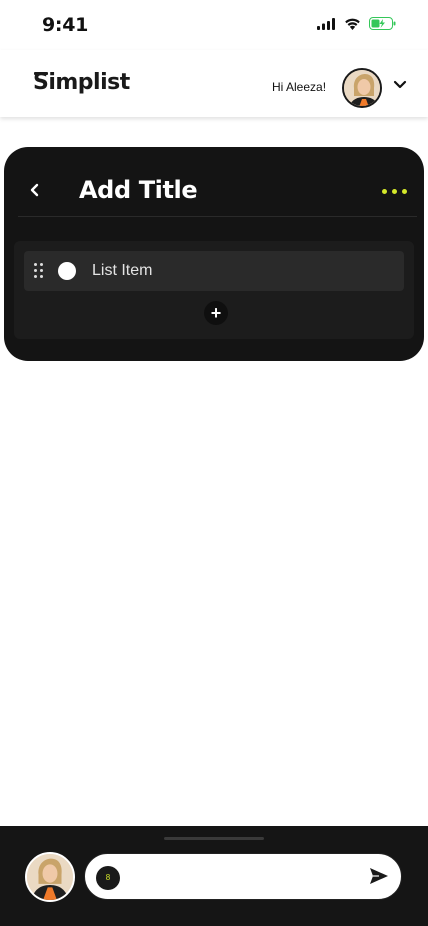 Image resolution: width=428 pixels, height=926 pixels. I want to click on greeting-text: Hi Aleeza!, so click(299, 87).